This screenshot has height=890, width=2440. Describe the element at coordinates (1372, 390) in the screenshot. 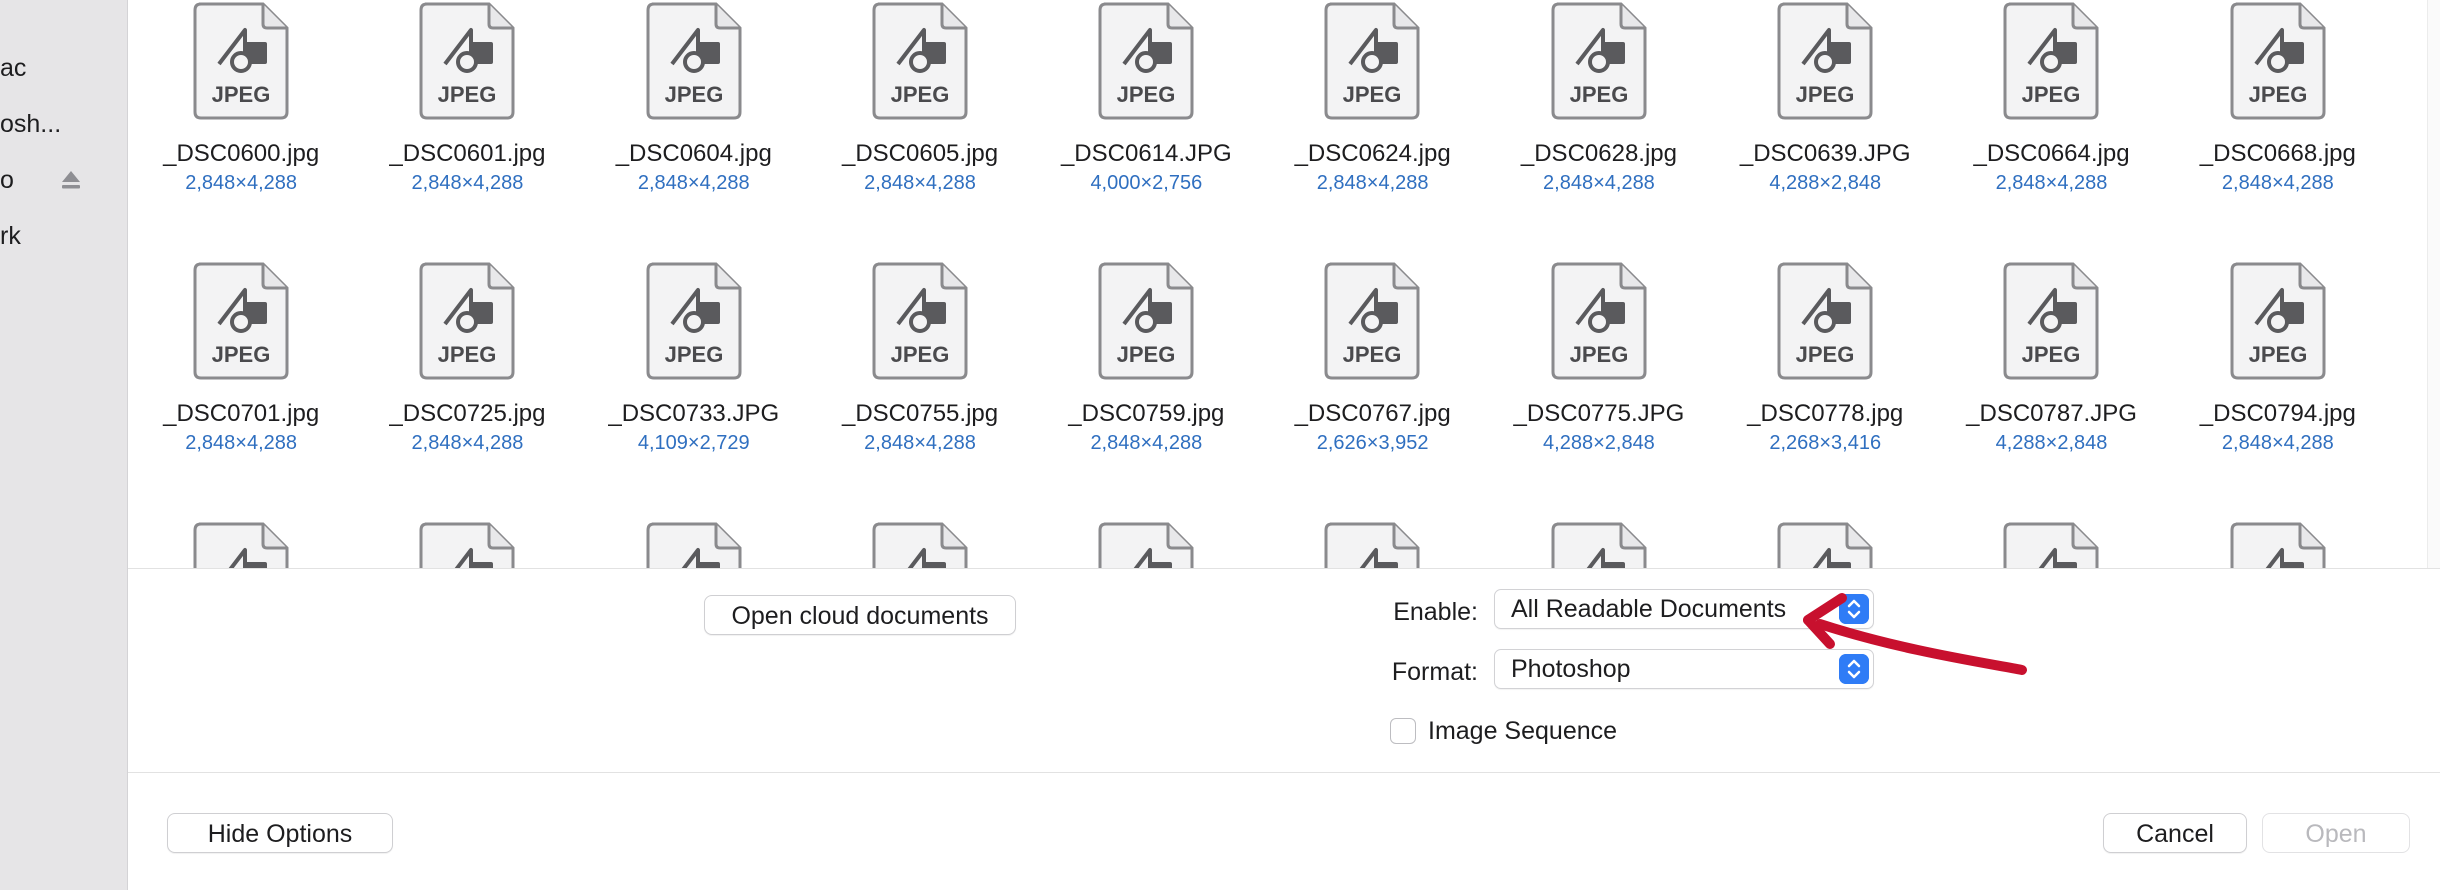

I see `file-item: JPEG _DSC0767.jpg 2,626×3,952` at that location.